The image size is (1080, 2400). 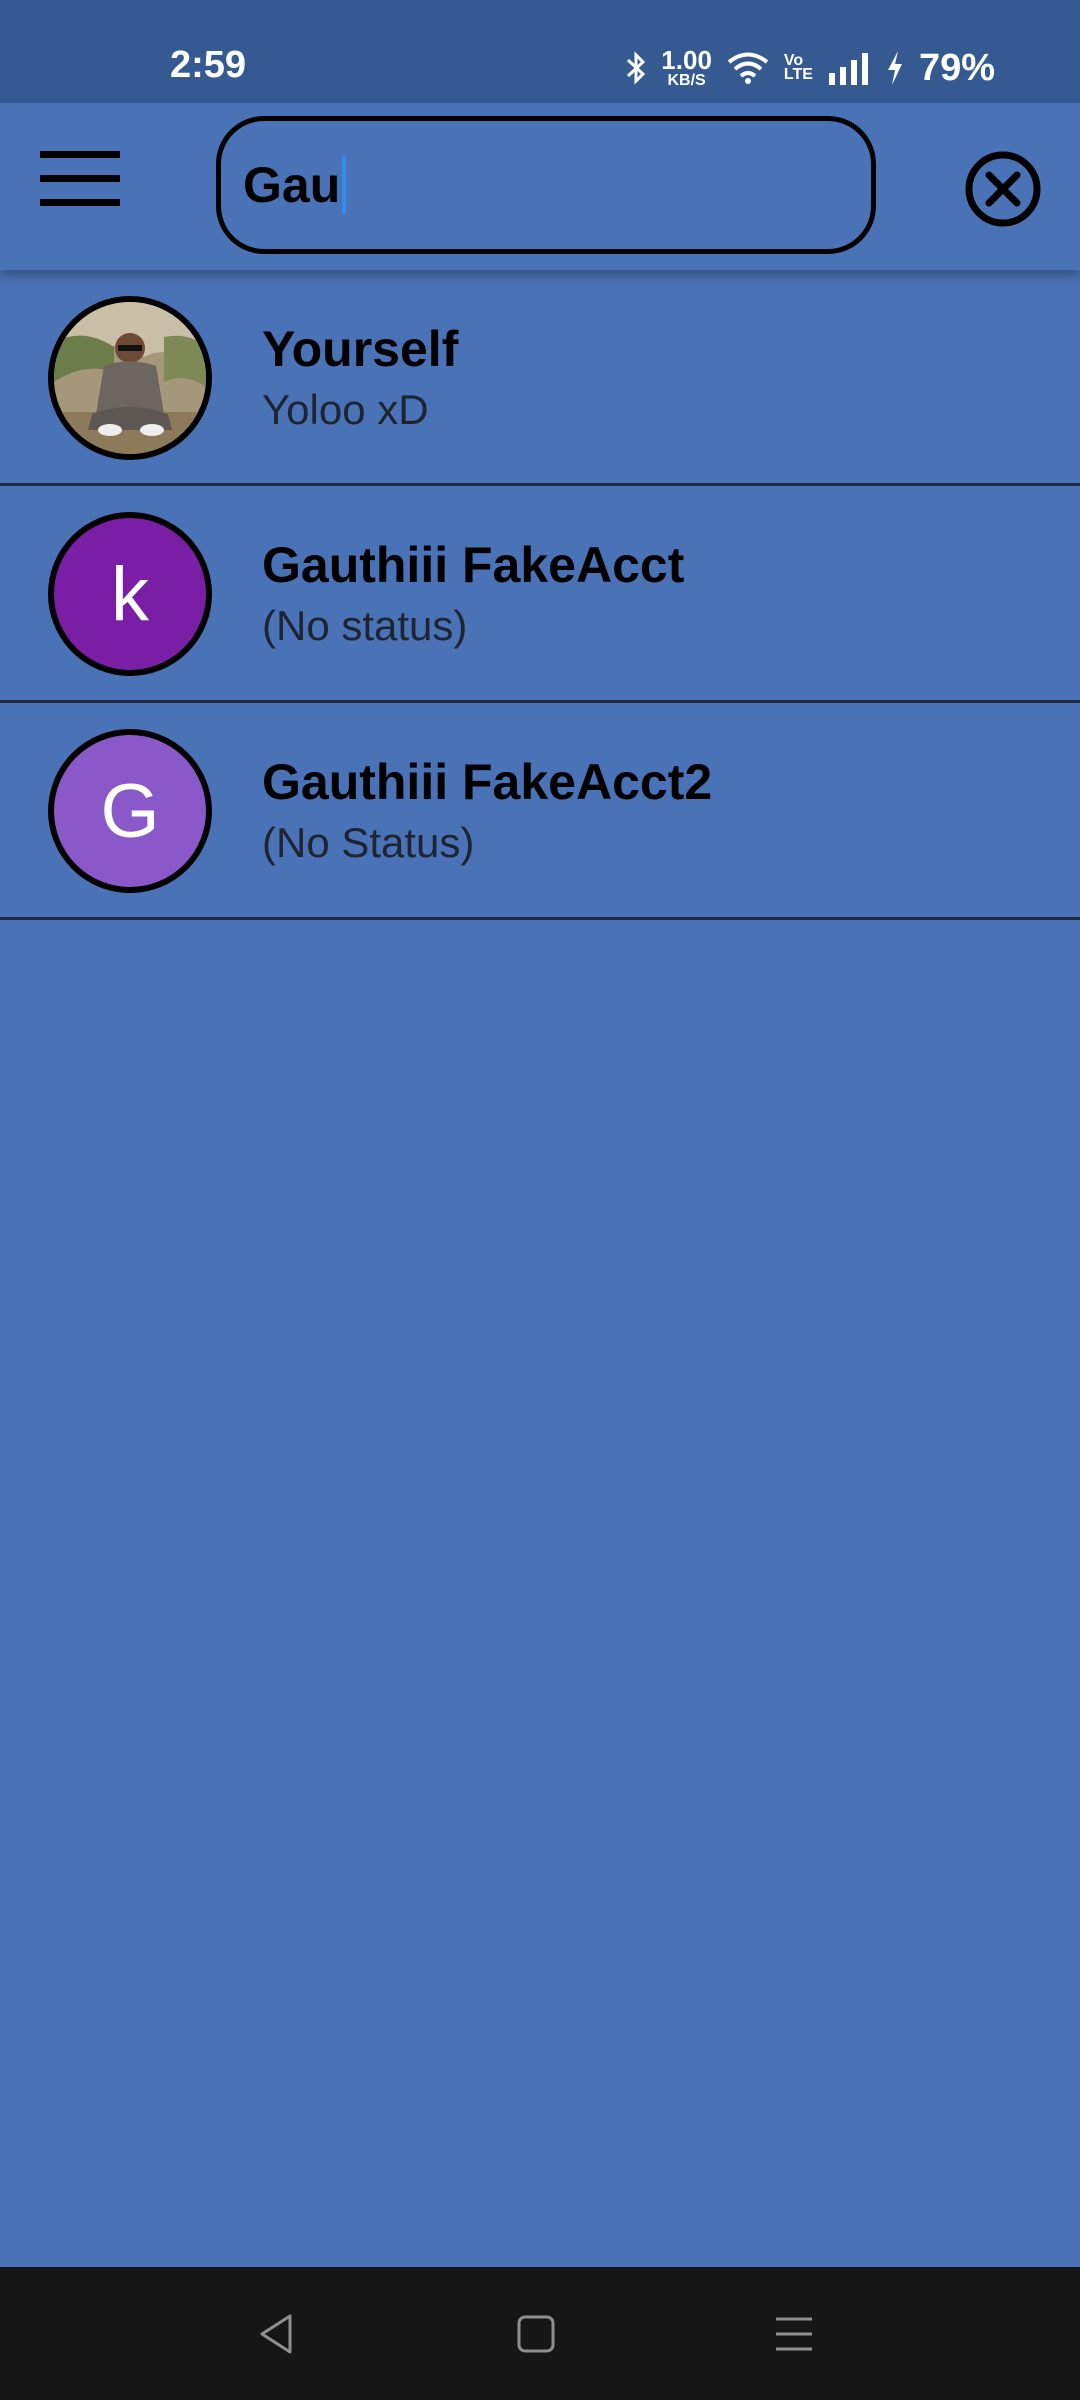 I want to click on close-circle-icon, so click(x=1003, y=189).